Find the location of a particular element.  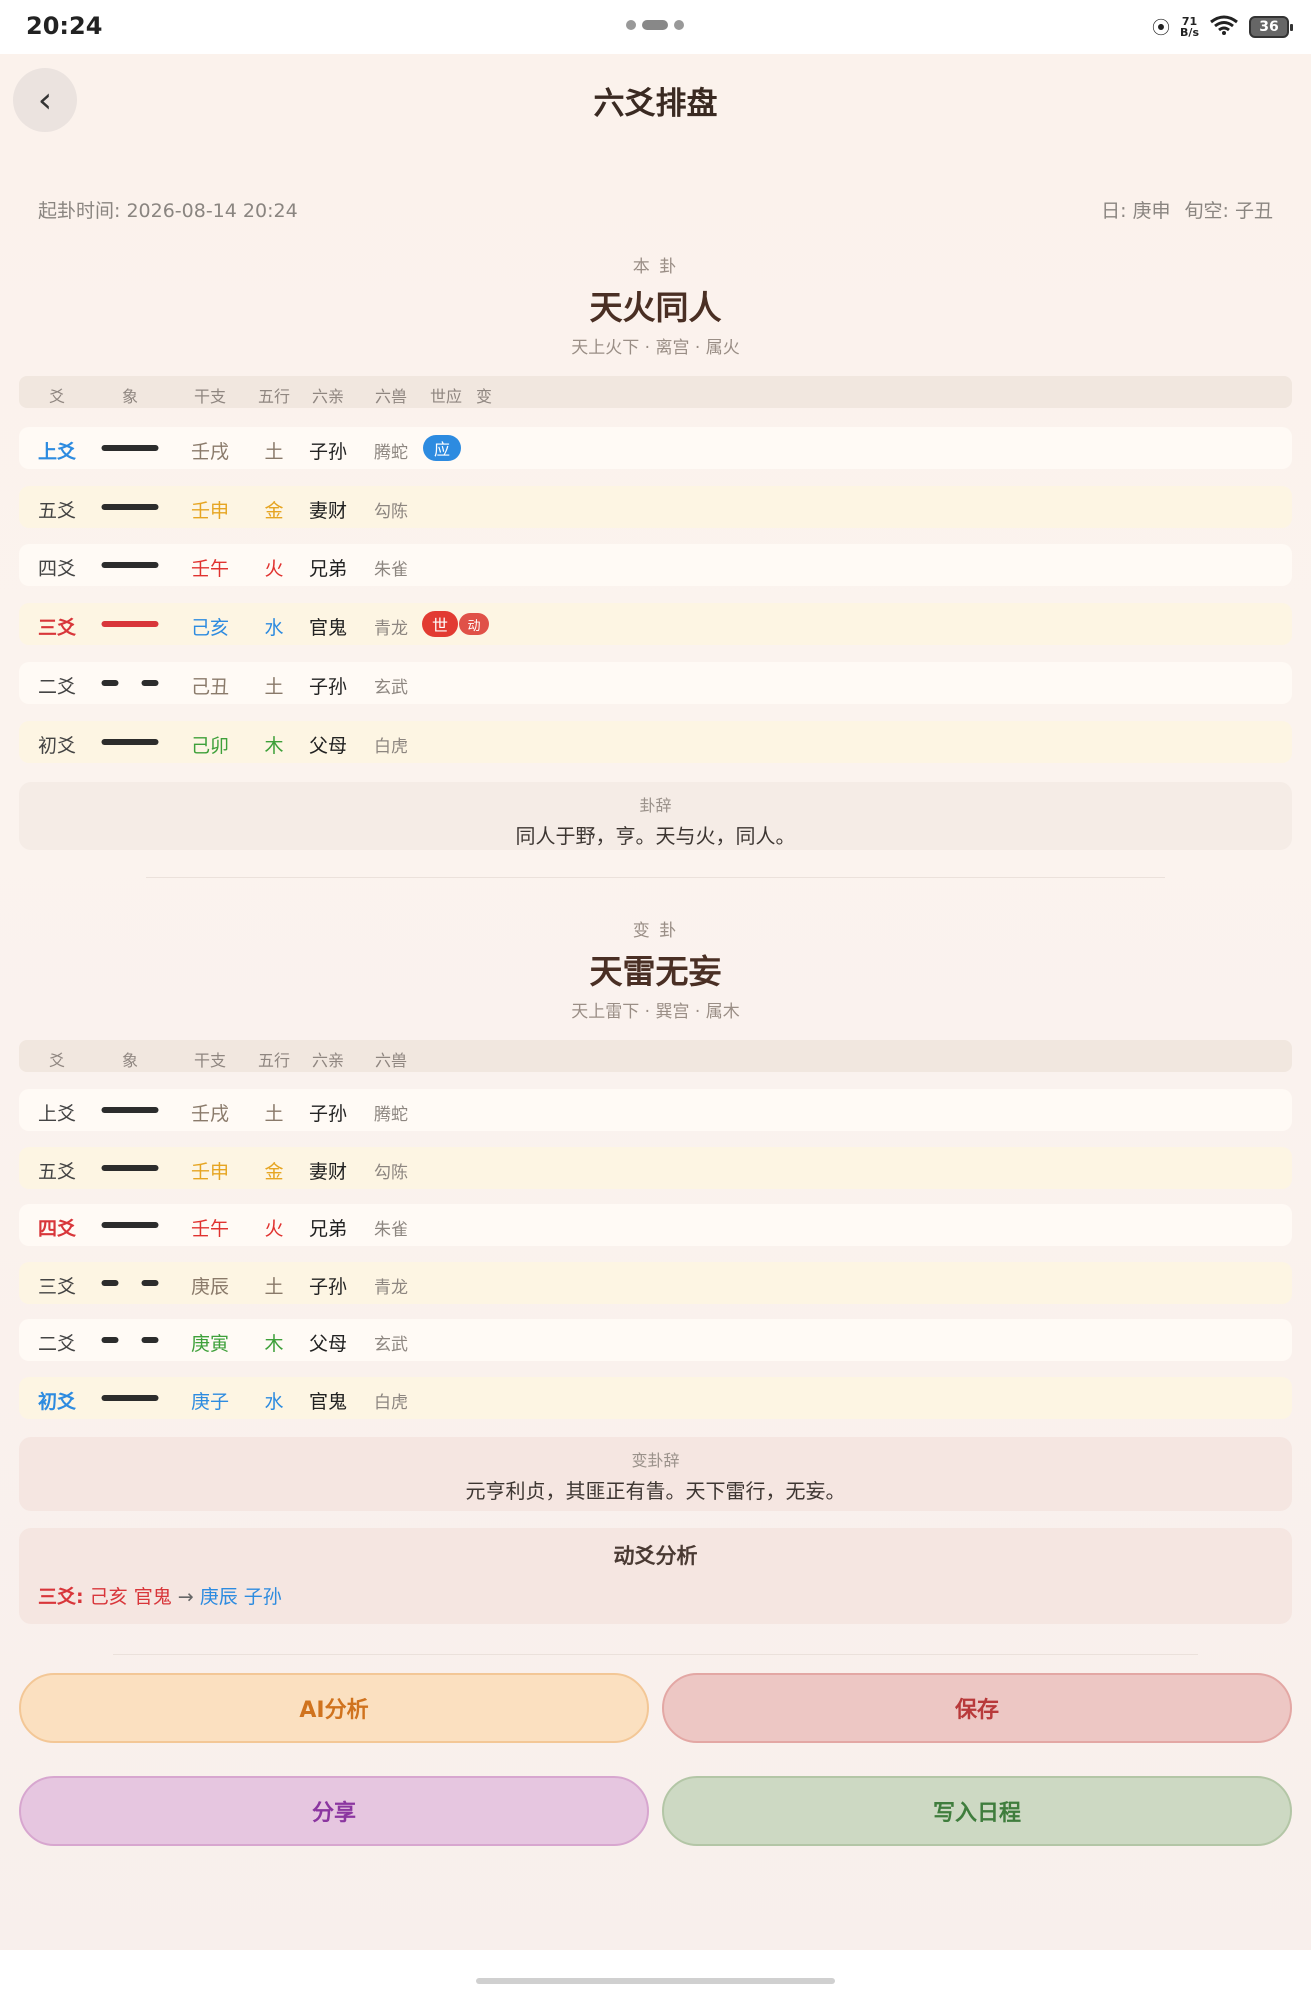

row-pos: 五爻 is located at coordinates (57, 511).